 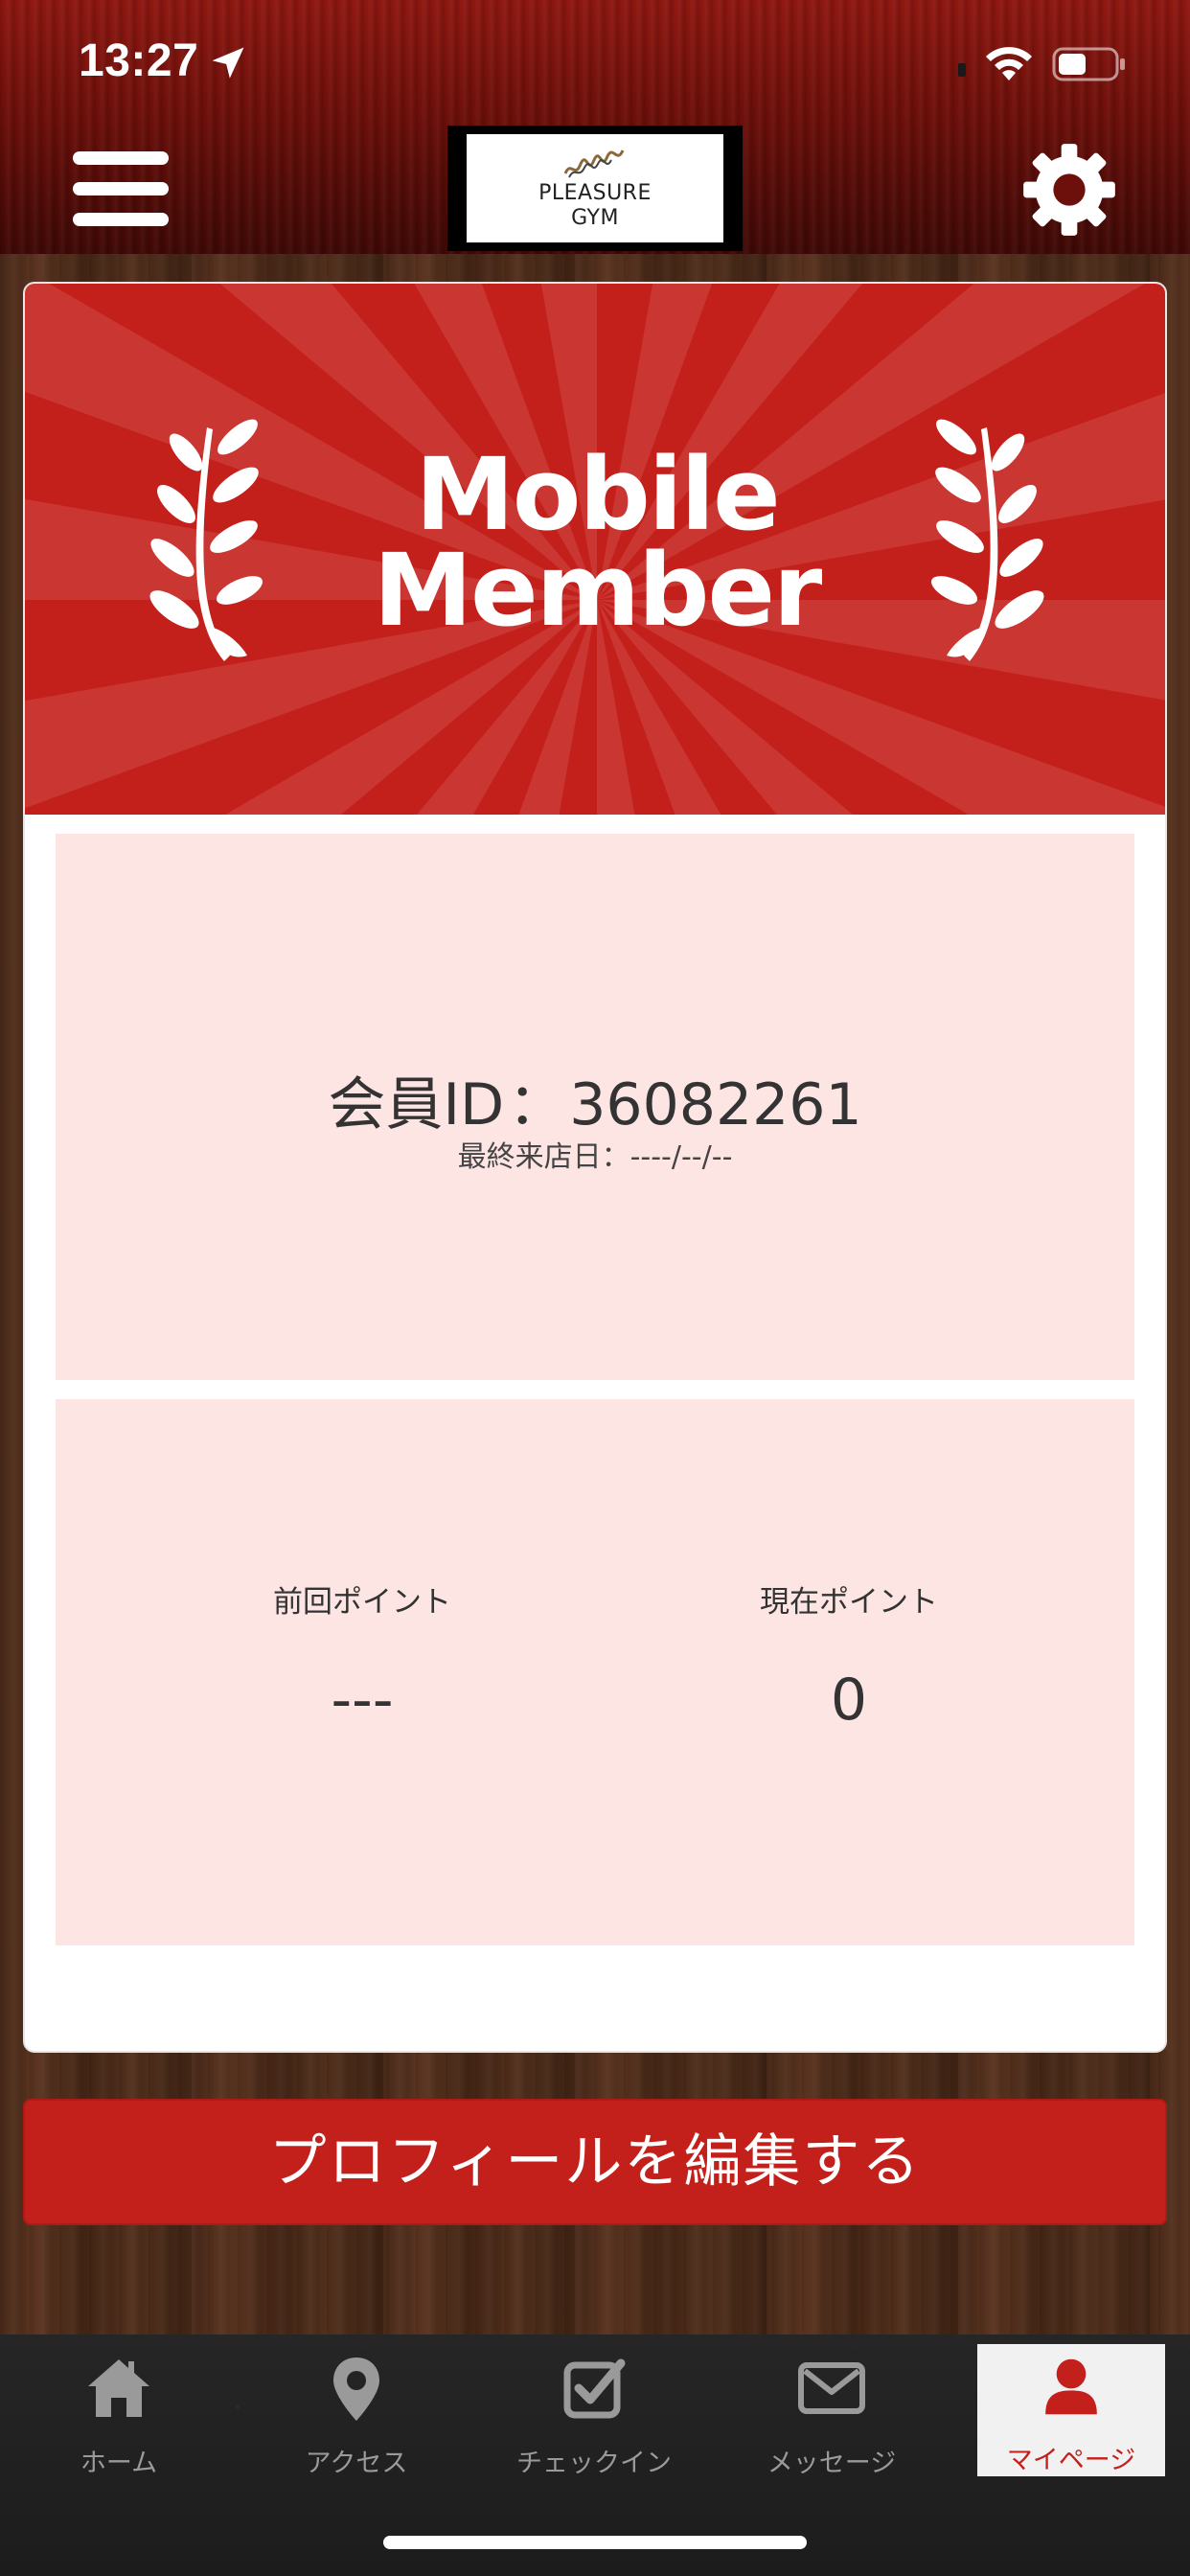 I want to click on banner-title: Mobile Member, so click(x=595, y=542).